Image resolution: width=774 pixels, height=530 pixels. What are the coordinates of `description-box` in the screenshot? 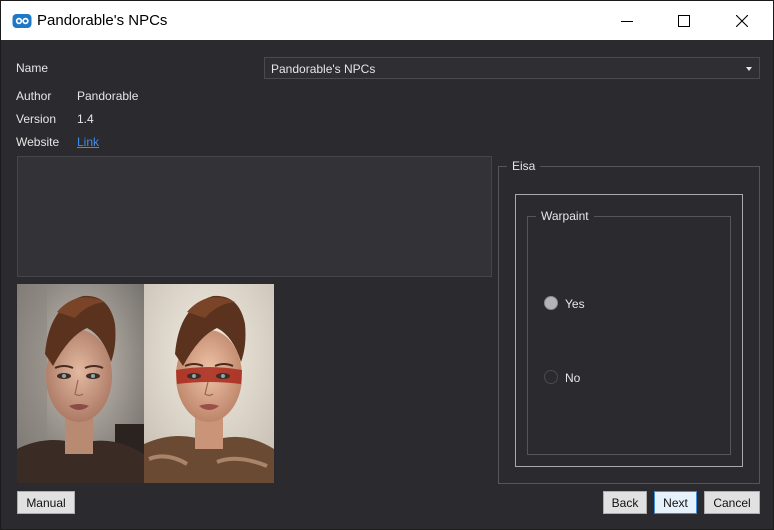 It's located at (254, 216).